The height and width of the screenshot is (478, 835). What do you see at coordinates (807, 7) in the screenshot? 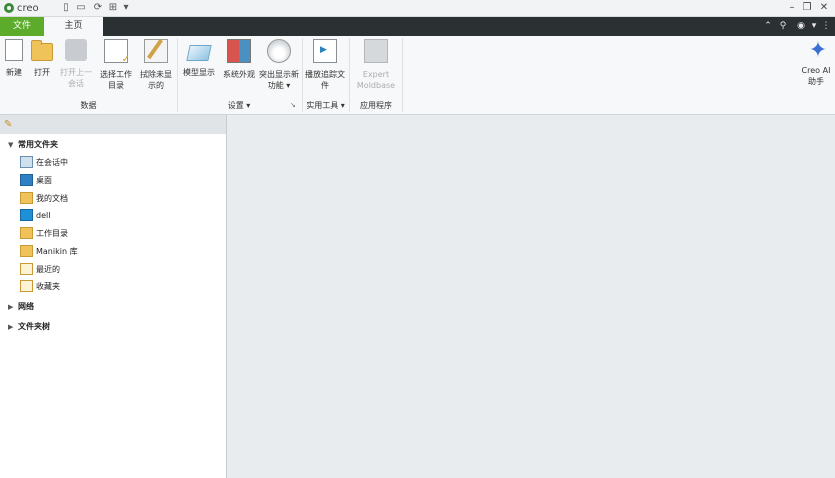
I see `restore-icon: ❐` at bounding box center [807, 7].